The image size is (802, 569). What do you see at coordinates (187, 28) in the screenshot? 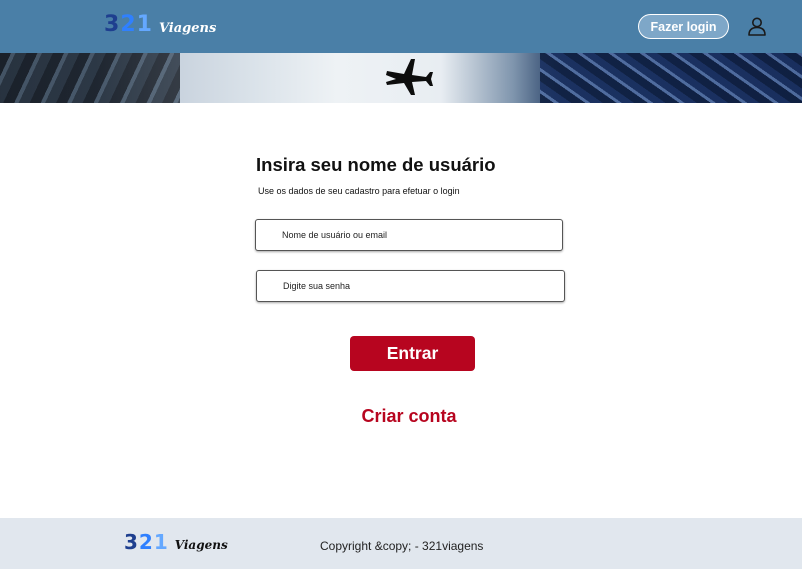
I see `logo-word: Viagens` at bounding box center [187, 28].